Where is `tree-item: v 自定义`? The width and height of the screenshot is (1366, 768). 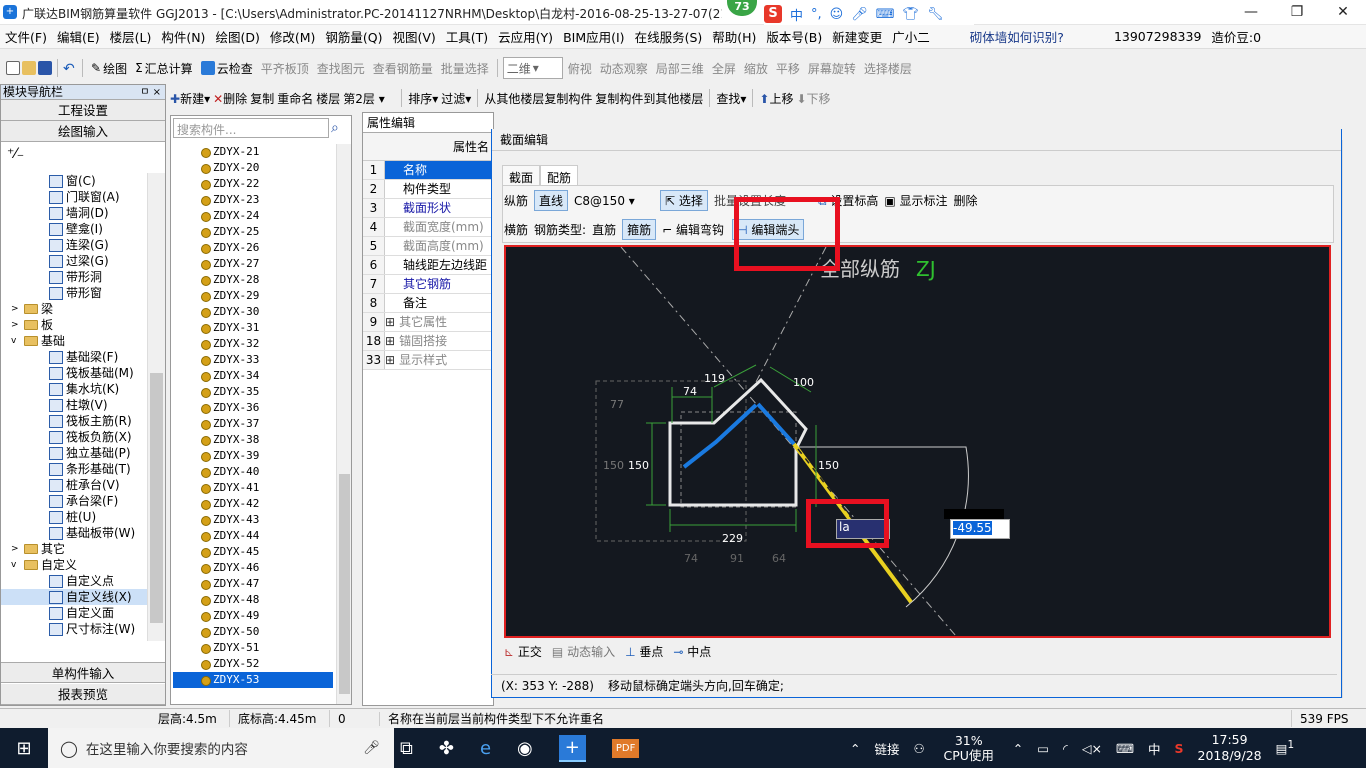
tree-item: v 自定义 is located at coordinates (74, 565).